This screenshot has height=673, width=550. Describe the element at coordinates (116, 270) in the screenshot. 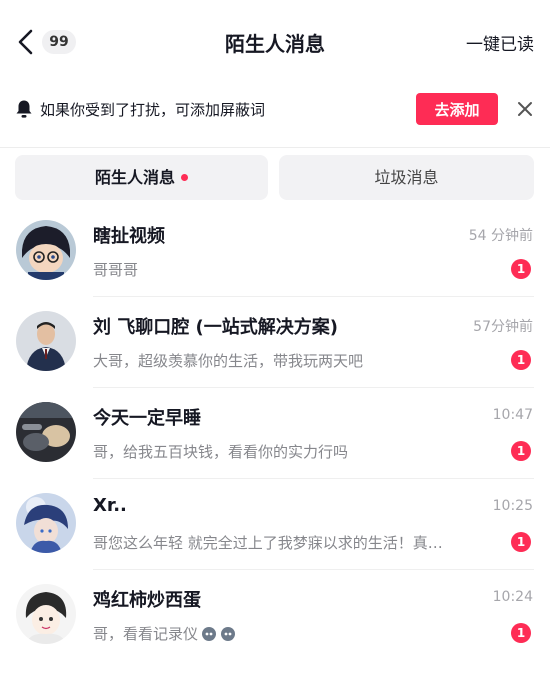

I see `message-preview: 哥哥哥` at that location.